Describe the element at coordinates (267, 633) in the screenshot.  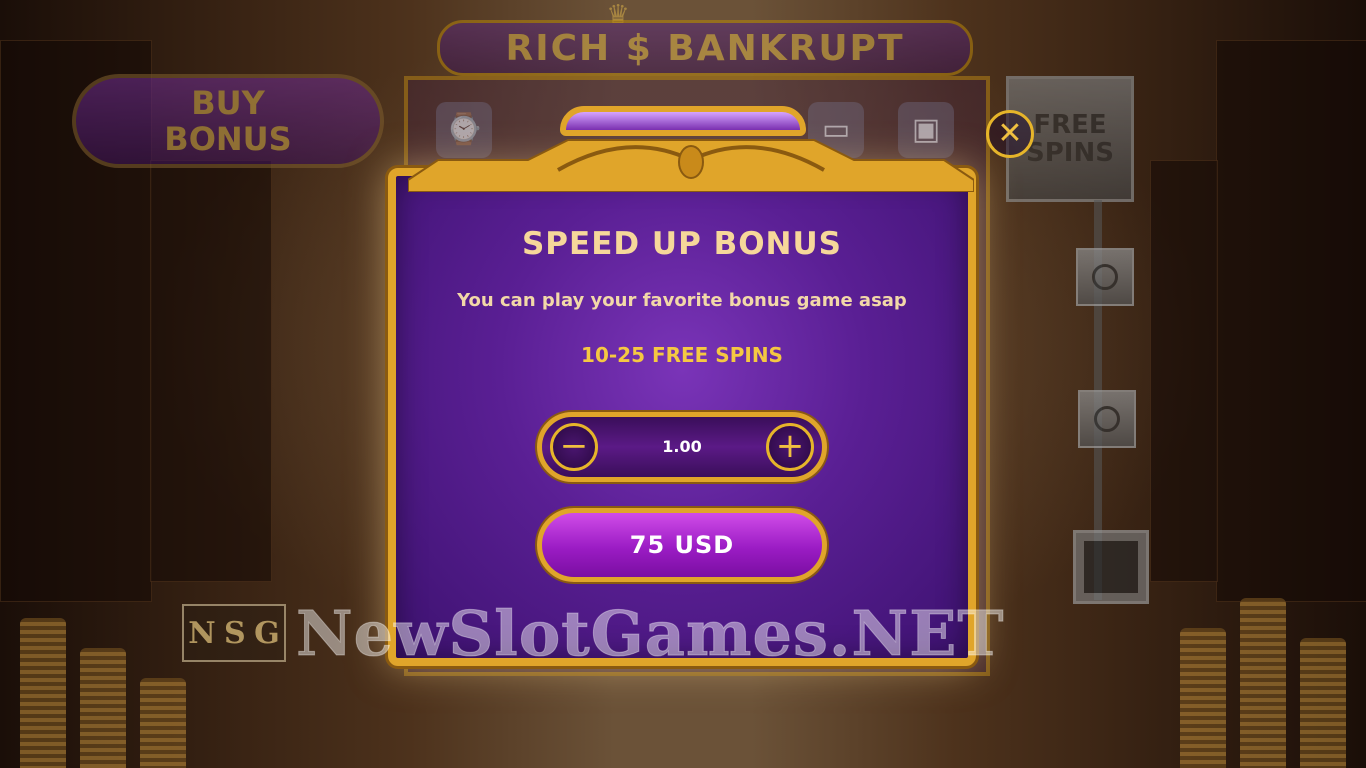
I see `watermark-letter: G` at that location.